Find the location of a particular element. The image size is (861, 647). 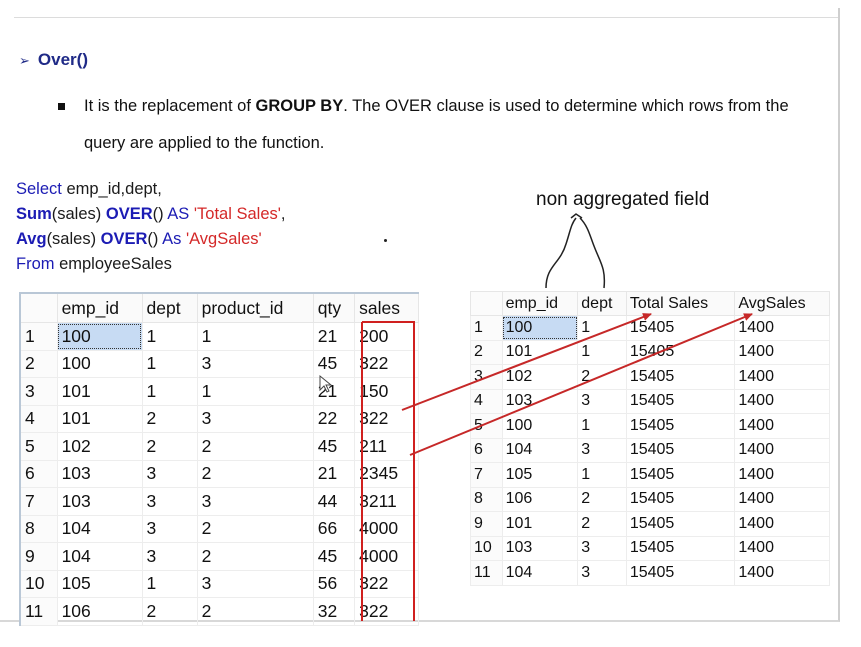

left-table-row: 7 103 3 3 44 3211 is located at coordinates (219, 501).